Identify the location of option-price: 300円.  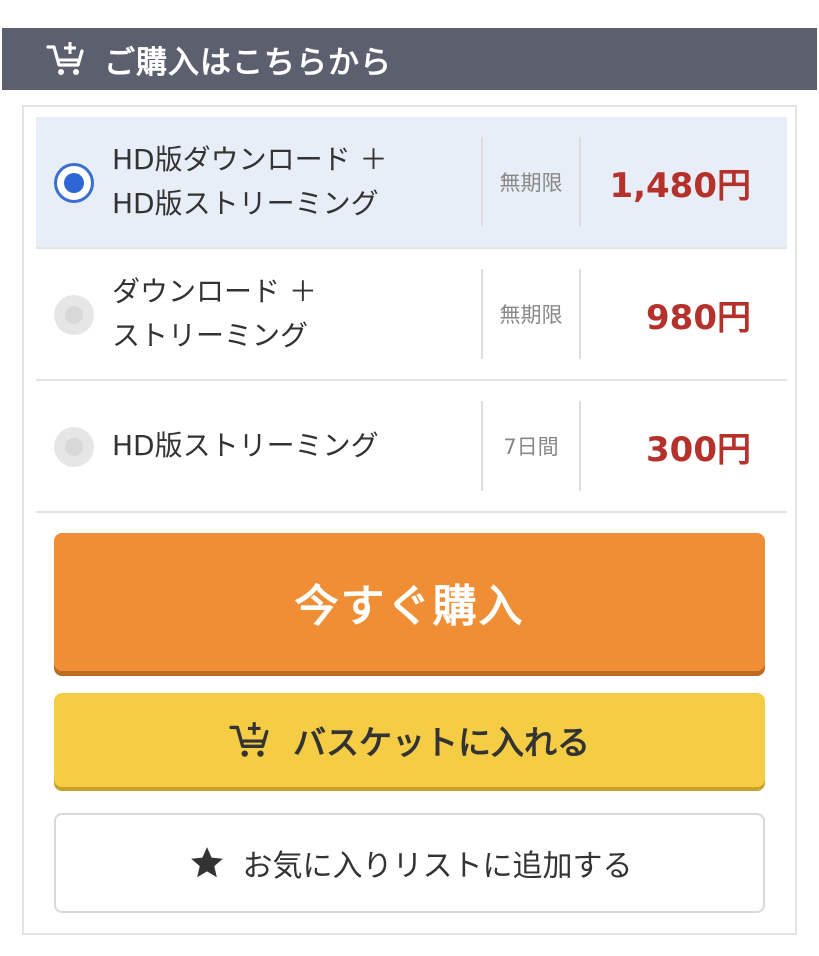
(698, 449).